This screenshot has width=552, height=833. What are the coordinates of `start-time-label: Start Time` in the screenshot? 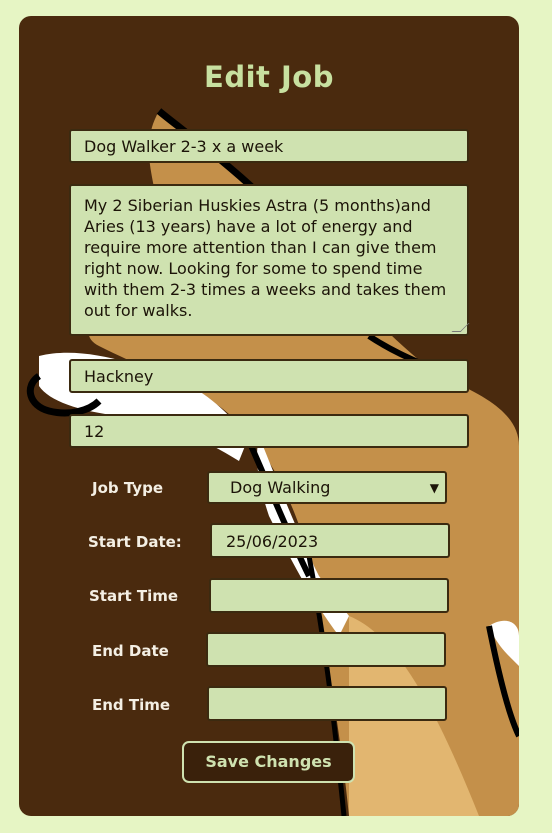 It's located at (134, 596).